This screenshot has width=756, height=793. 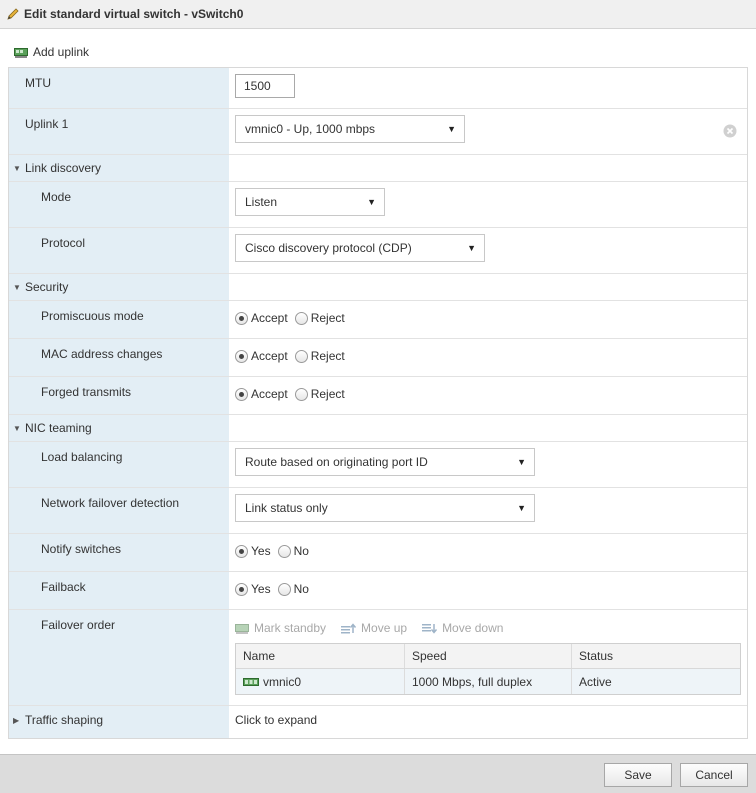 What do you see at coordinates (378, 773) in the screenshot?
I see `dialog-footer: Save Cancel` at bounding box center [378, 773].